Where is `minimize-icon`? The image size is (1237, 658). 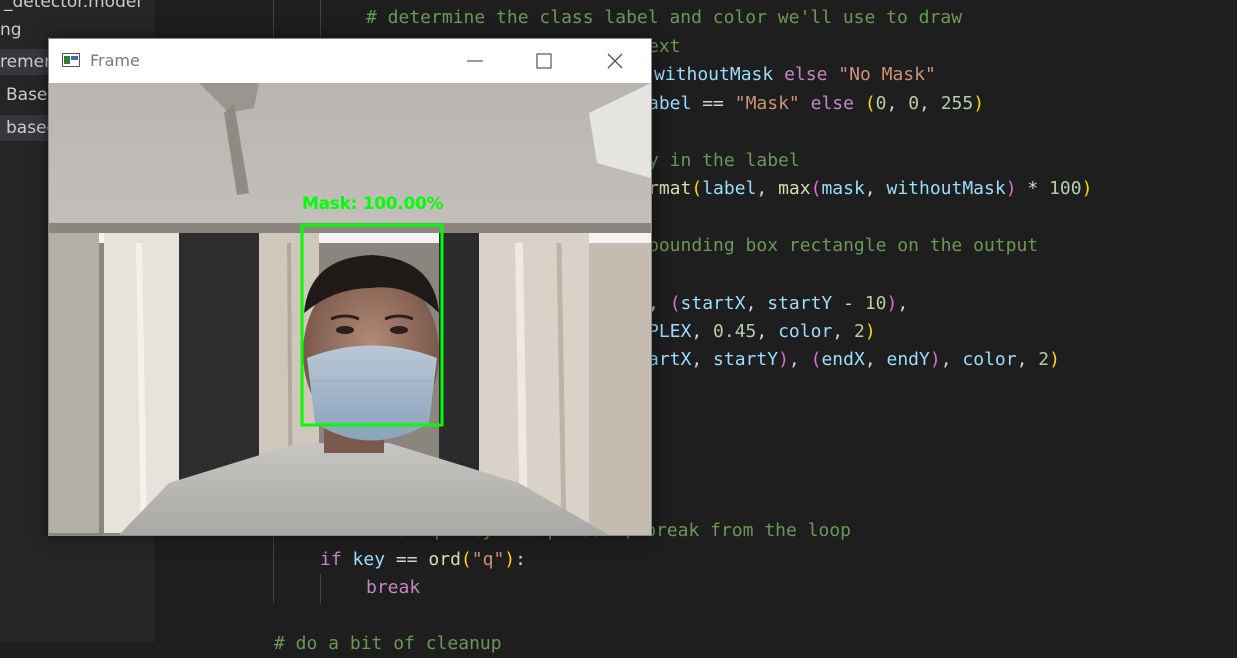 minimize-icon is located at coordinates (475, 61).